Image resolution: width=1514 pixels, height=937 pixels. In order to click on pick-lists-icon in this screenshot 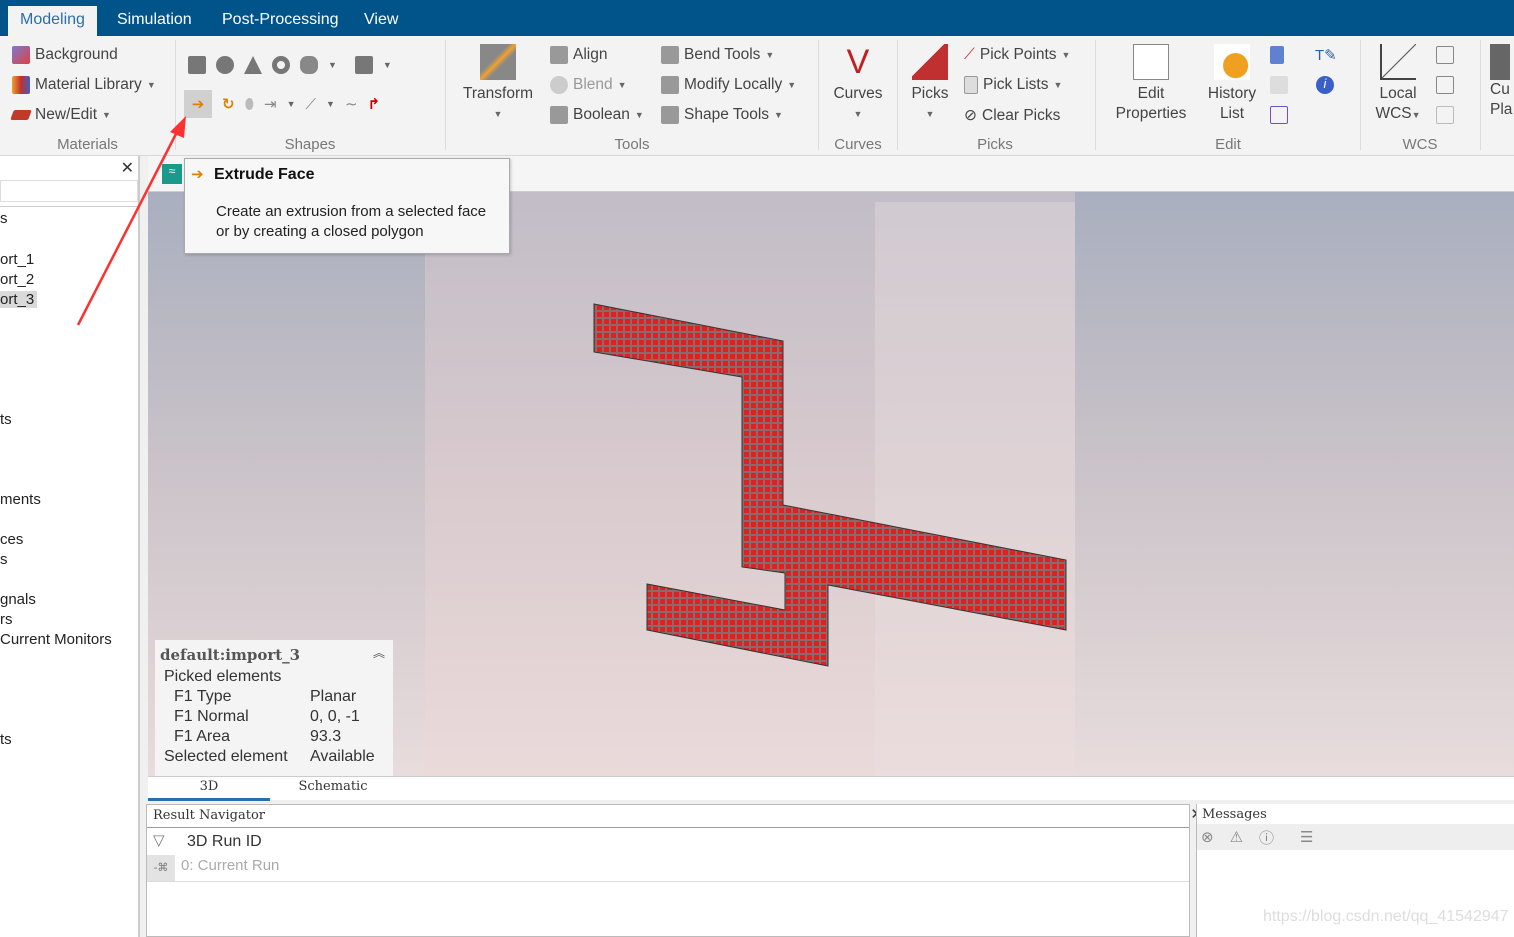, I will do `click(971, 85)`.